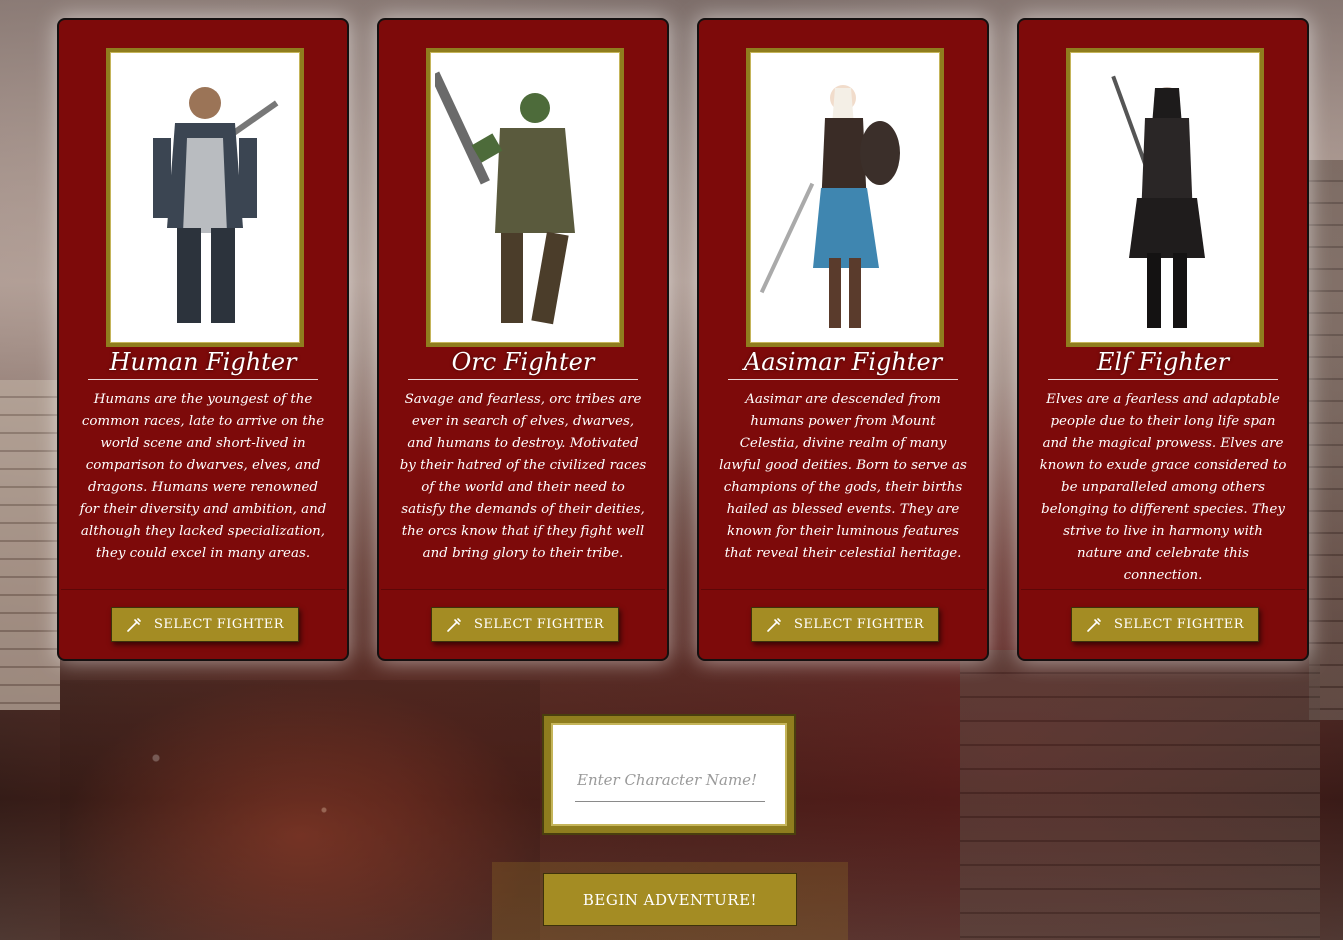 The image size is (1343, 940). What do you see at coordinates (829, 206) in the screenshot?
I see `aasimar-fighter-figure-icon` at bounding box center [829, 206].